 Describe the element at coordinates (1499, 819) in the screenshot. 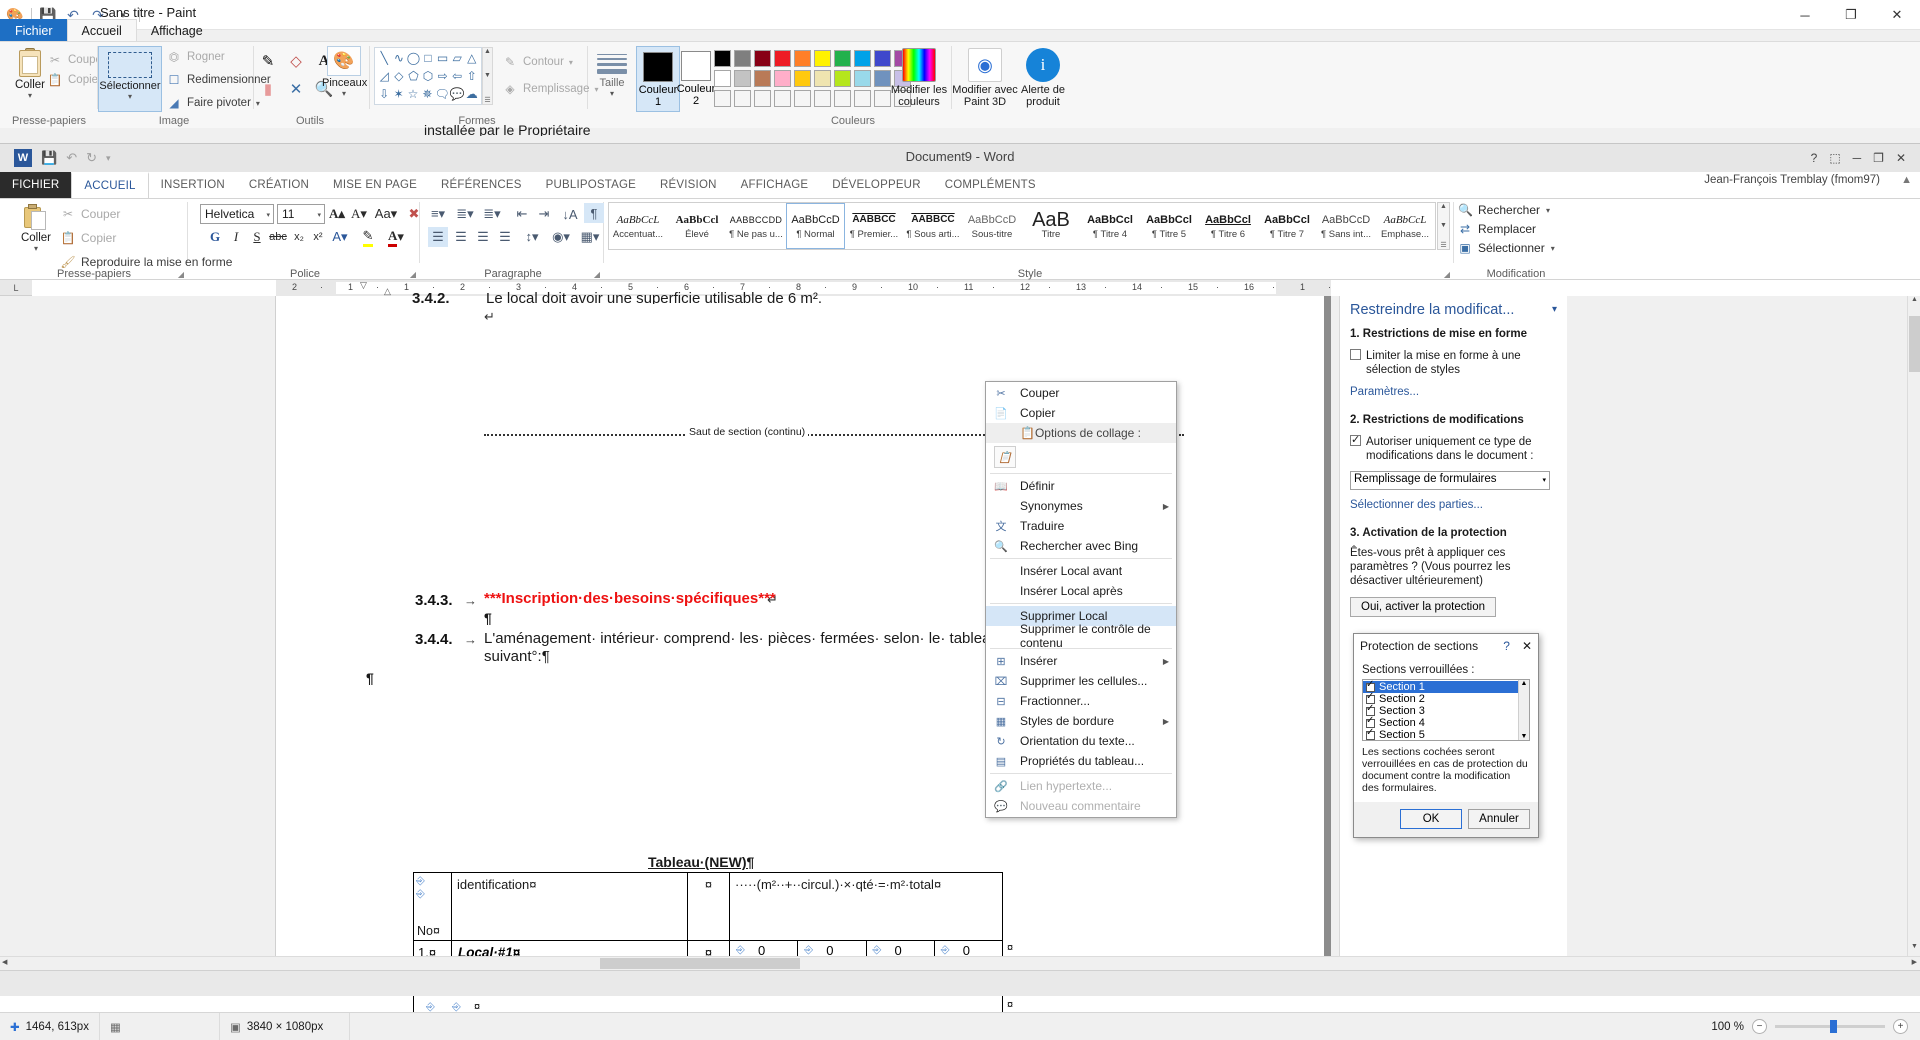

I see `dialog-cancel-button: Annuler` at that location.